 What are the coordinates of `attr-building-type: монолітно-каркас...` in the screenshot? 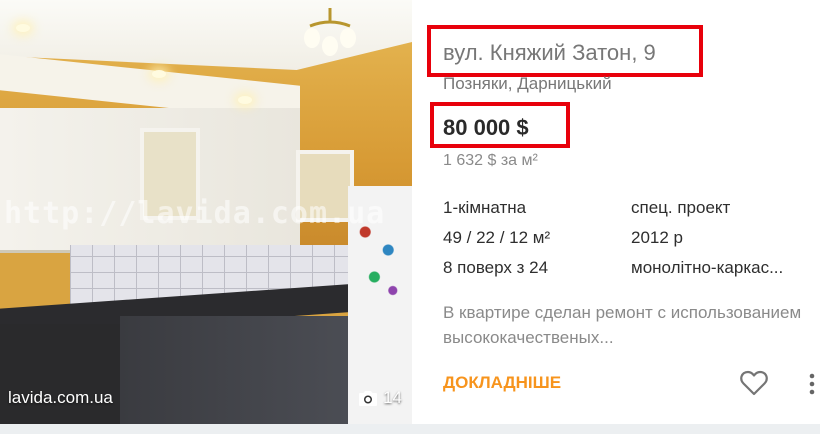 It's located at (707, 267).